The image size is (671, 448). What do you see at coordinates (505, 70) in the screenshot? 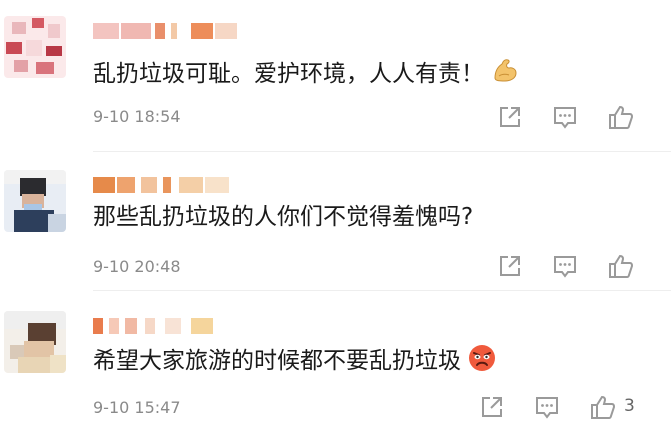
I see `flexed-biceps-emoji` at bounding box center [505, 70].